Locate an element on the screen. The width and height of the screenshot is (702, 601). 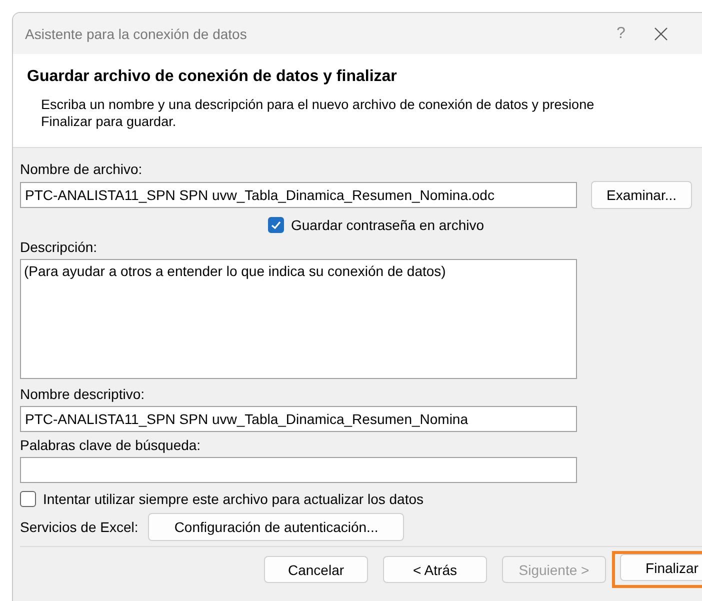
wizard-button: Cancelar is located at coordinates (316, 569).